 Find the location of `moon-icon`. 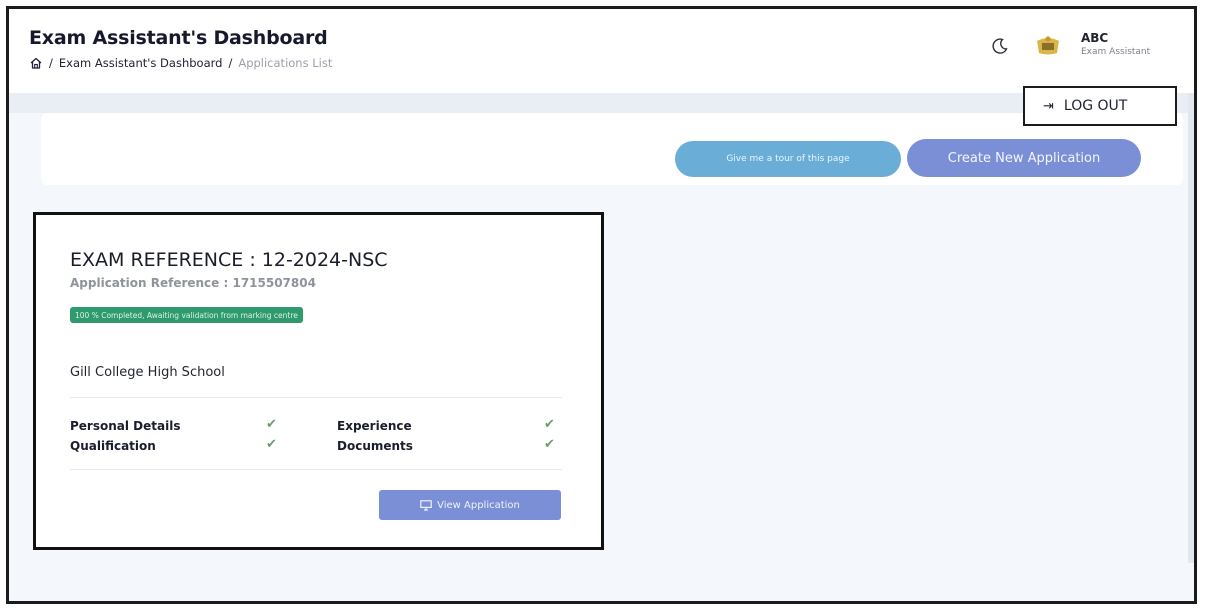

moon-icon is located at coordinates (1000, 46).